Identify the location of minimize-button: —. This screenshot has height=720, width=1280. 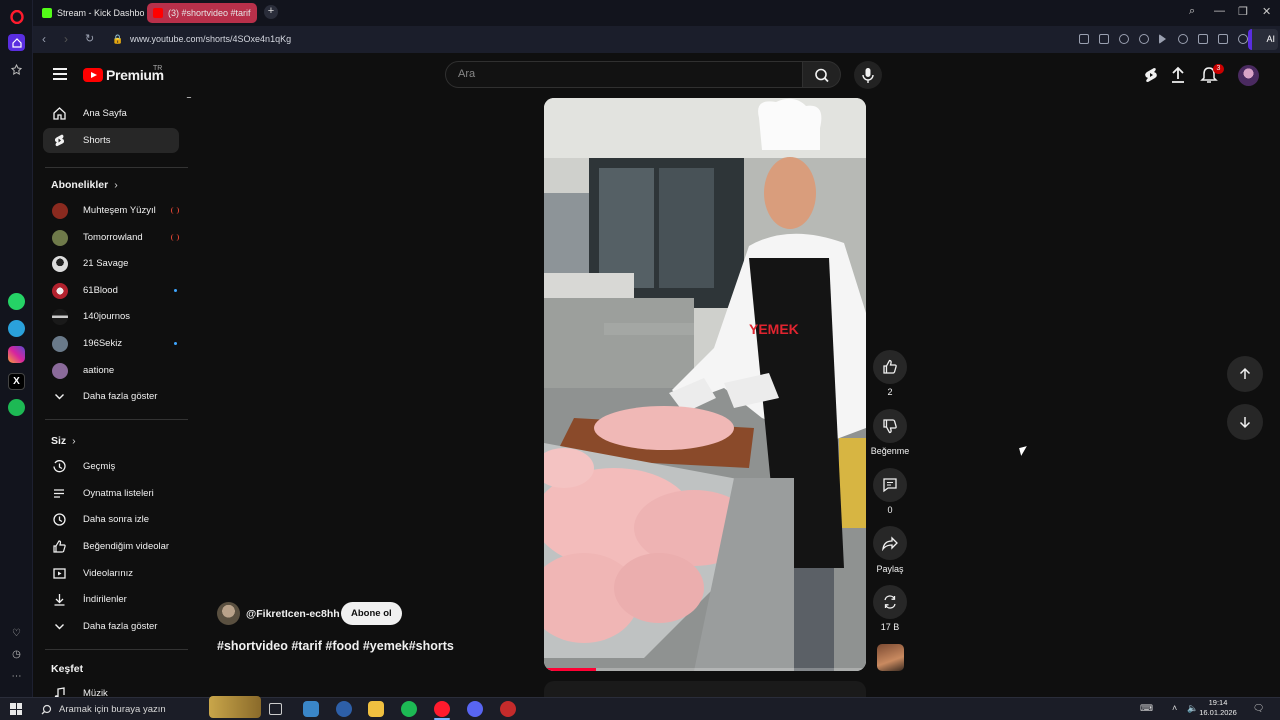
(1219, 11).